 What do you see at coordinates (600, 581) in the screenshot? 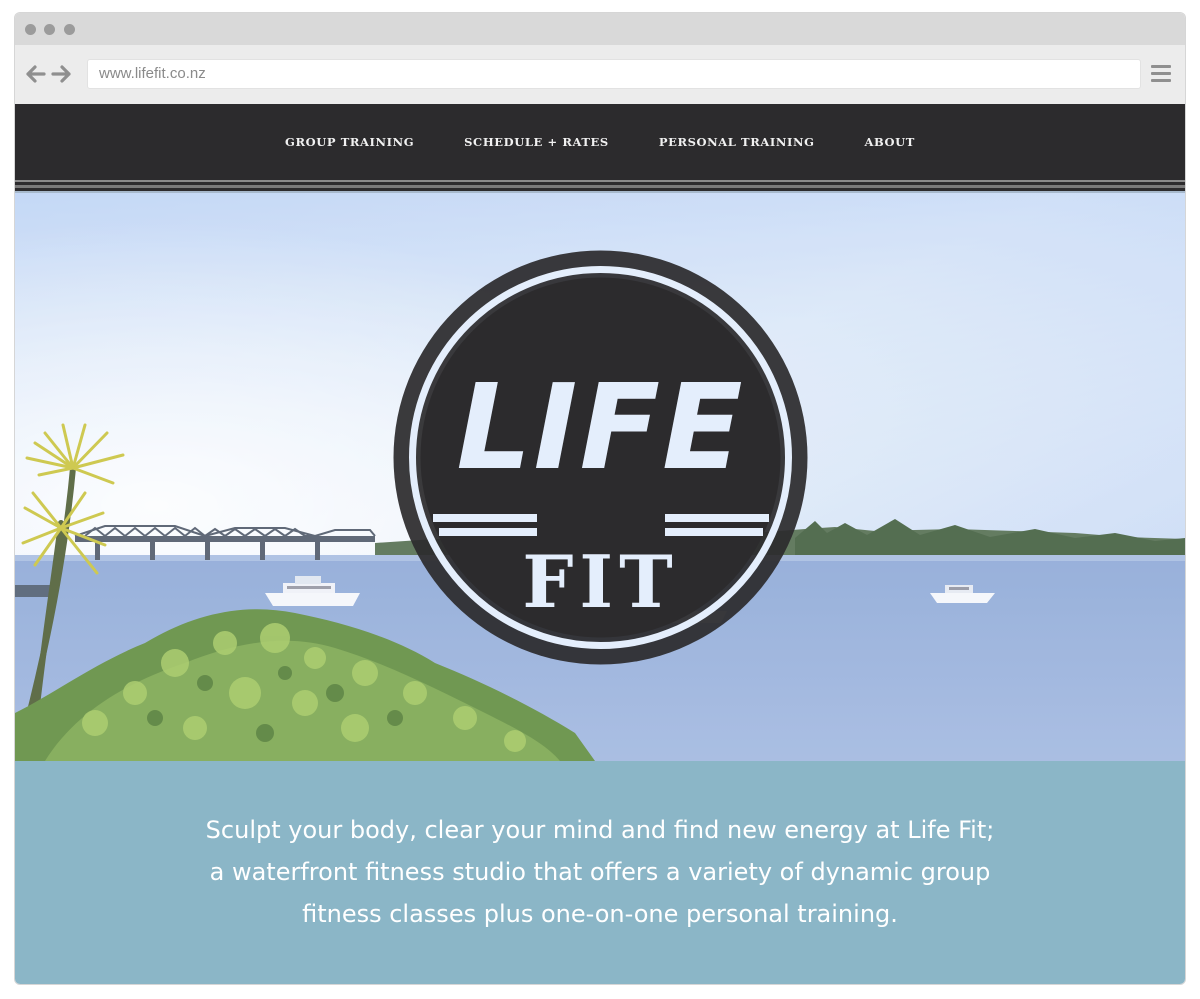
I see `logo-line-fit: FIT` at bounding box center [600, 581].